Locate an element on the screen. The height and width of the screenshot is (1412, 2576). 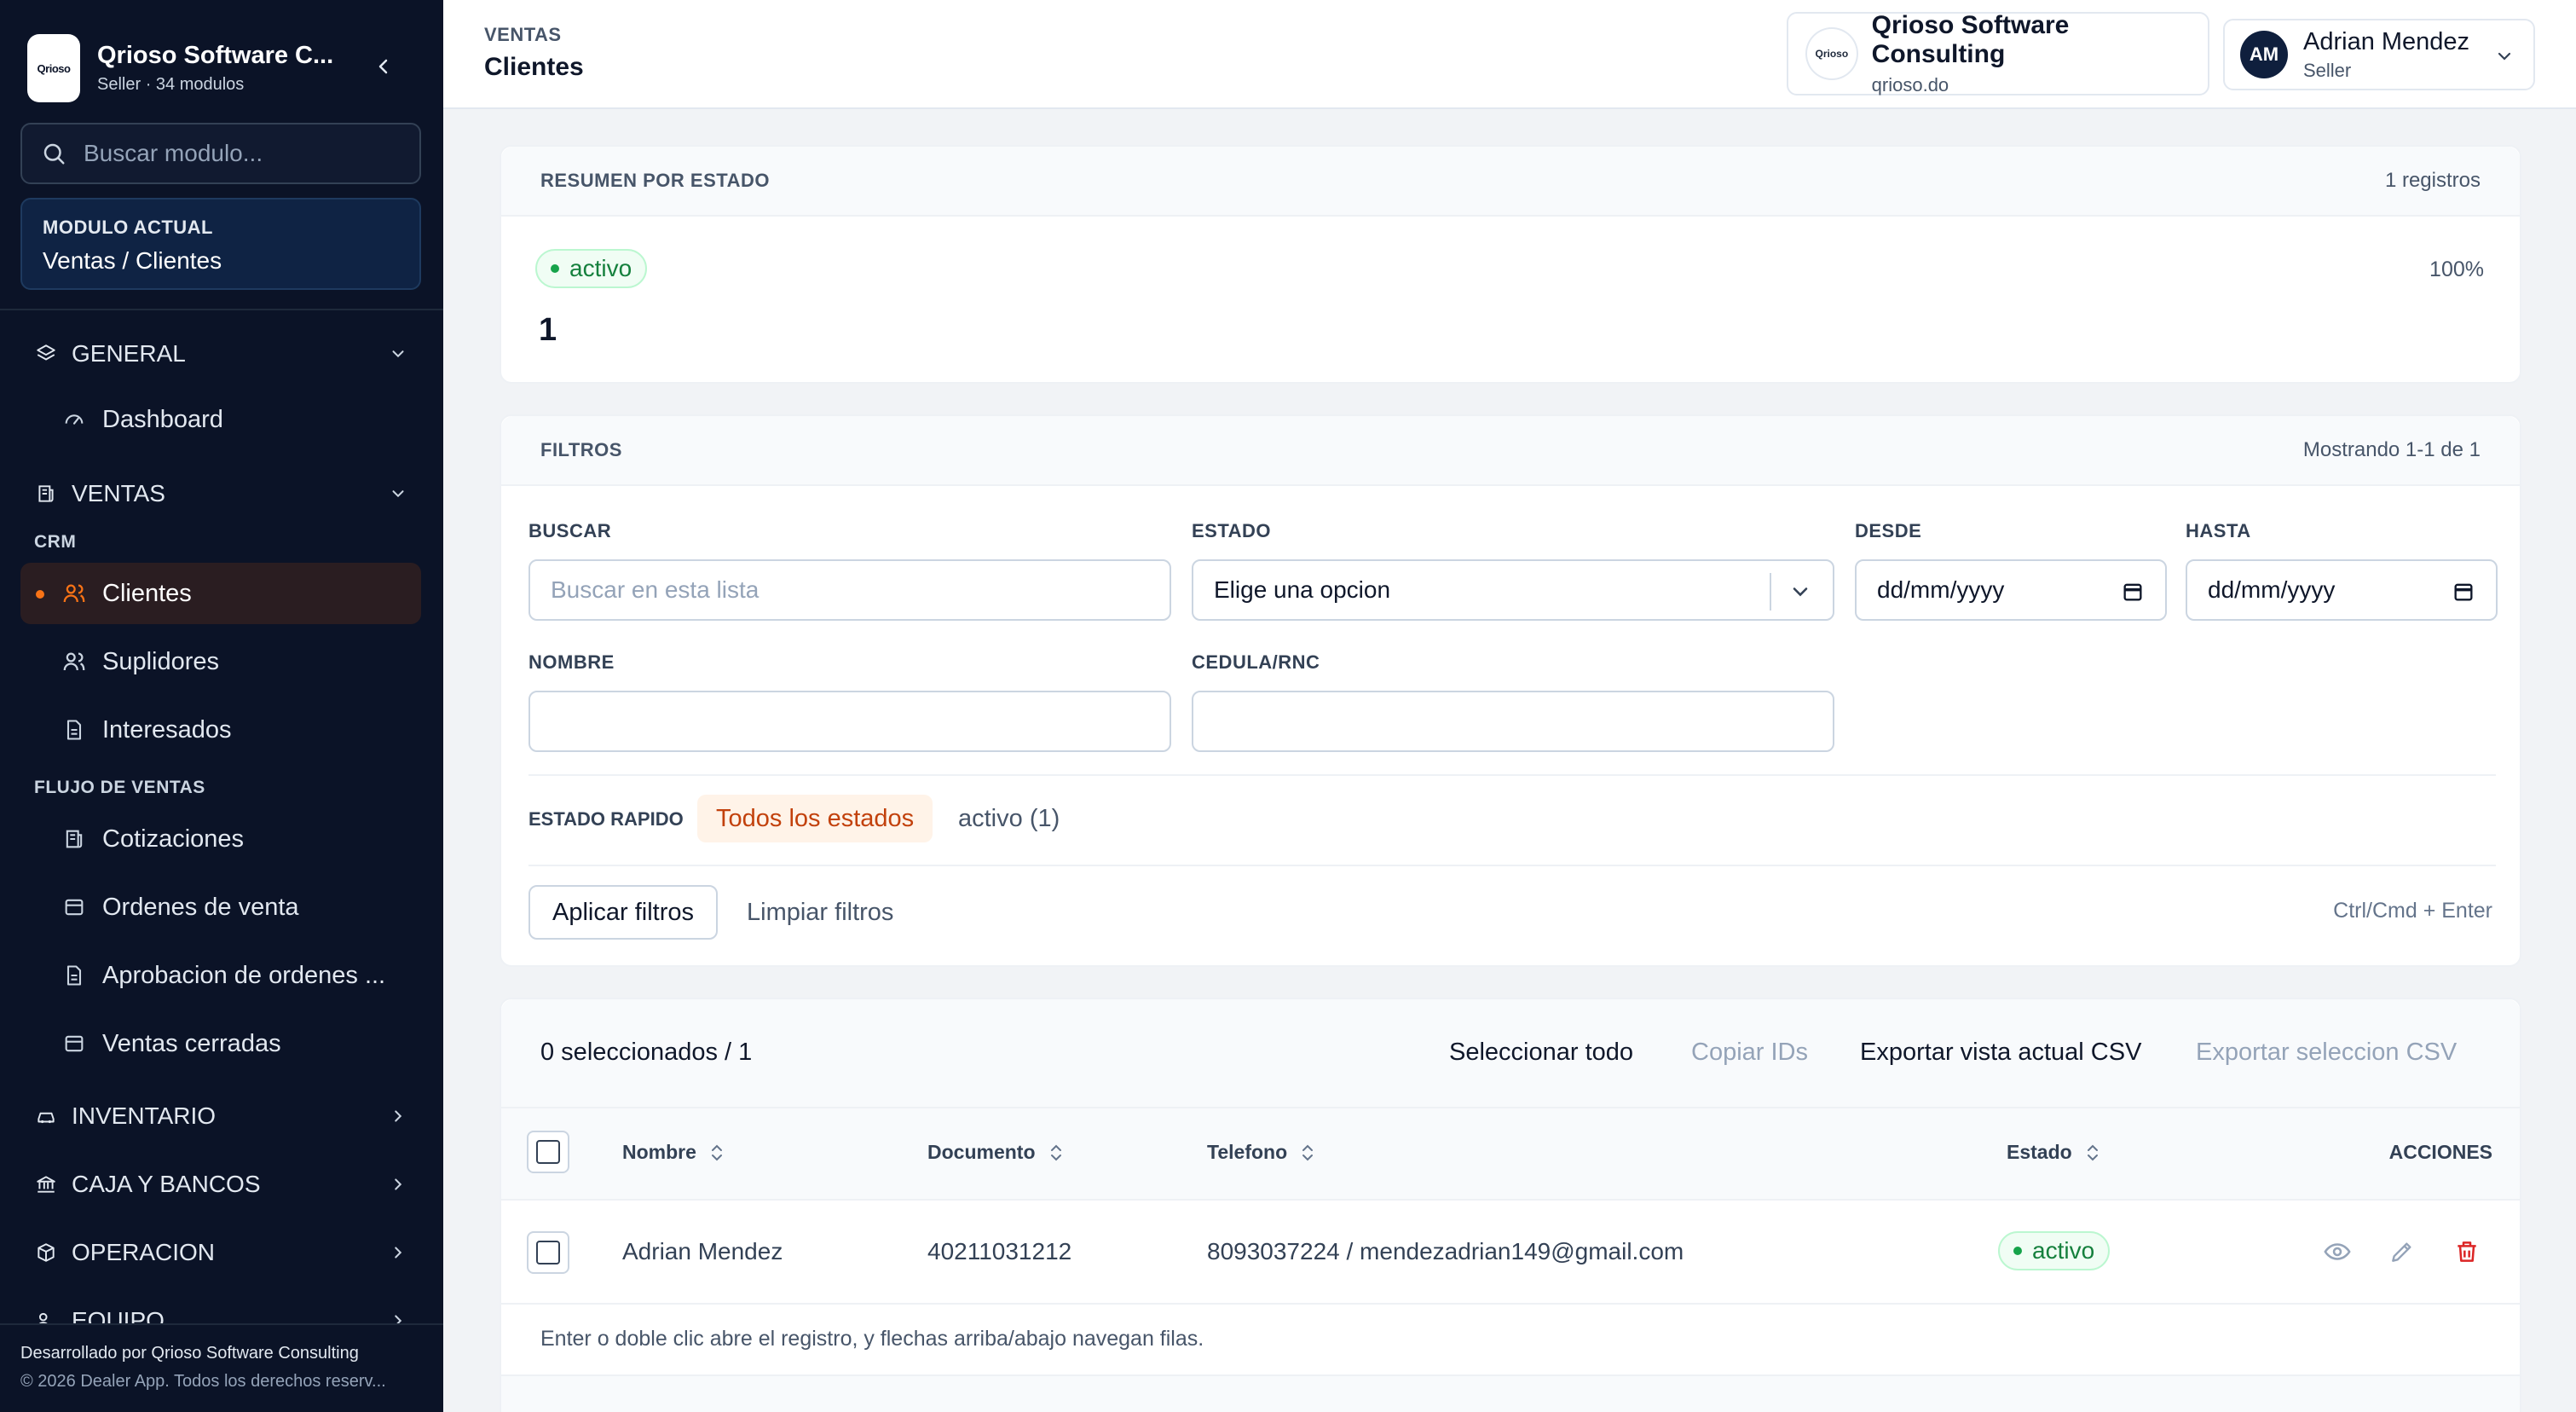
estado-select: Elige una opcion is located at coordinates (1513, 590).